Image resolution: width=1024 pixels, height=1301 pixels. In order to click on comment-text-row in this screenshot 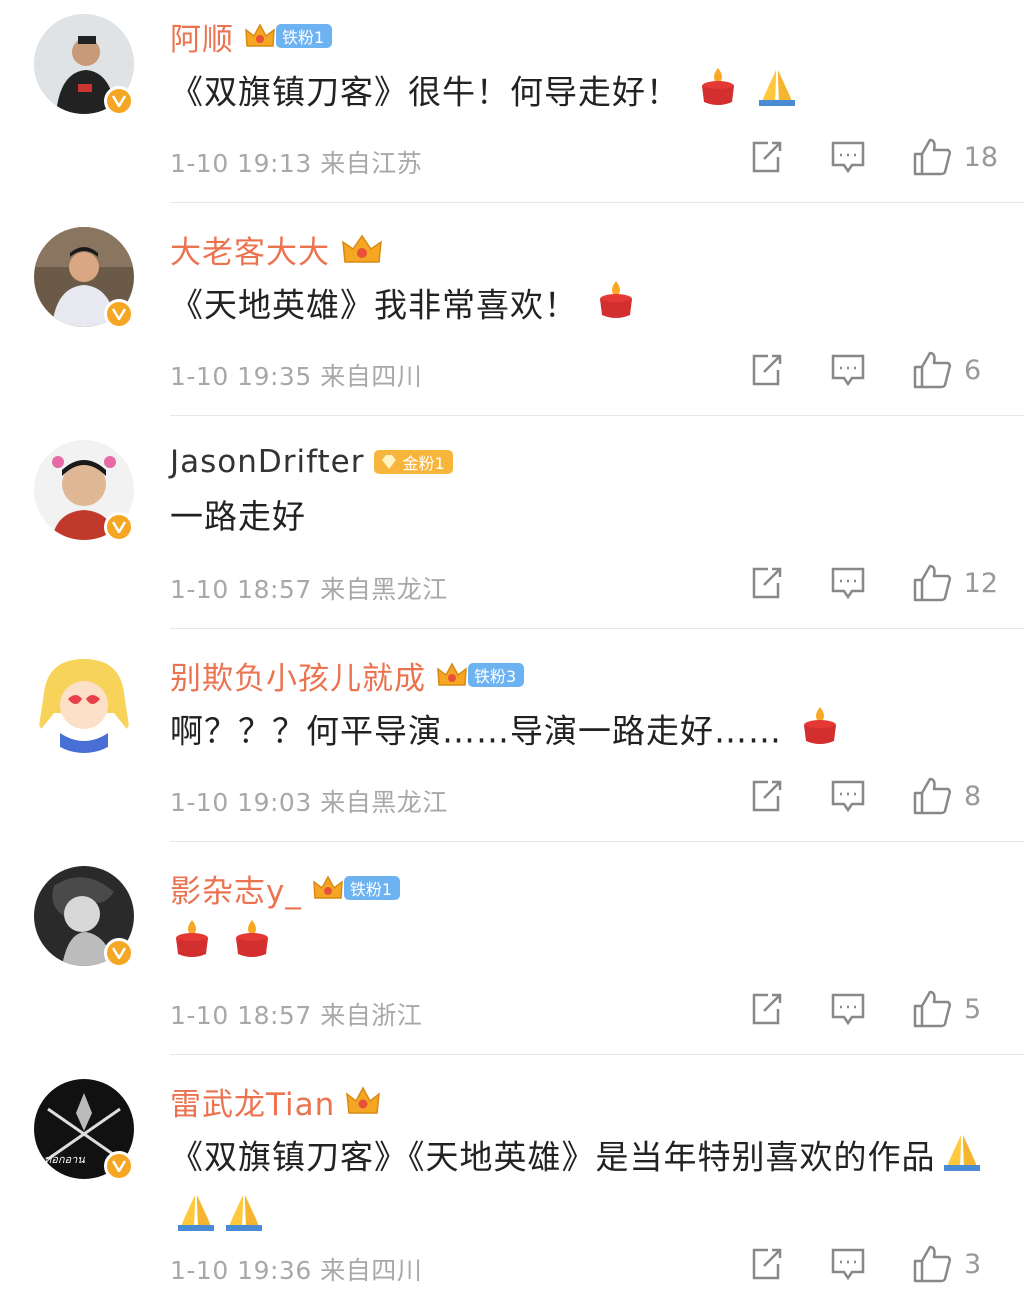, I will do `click(585, 946)`.